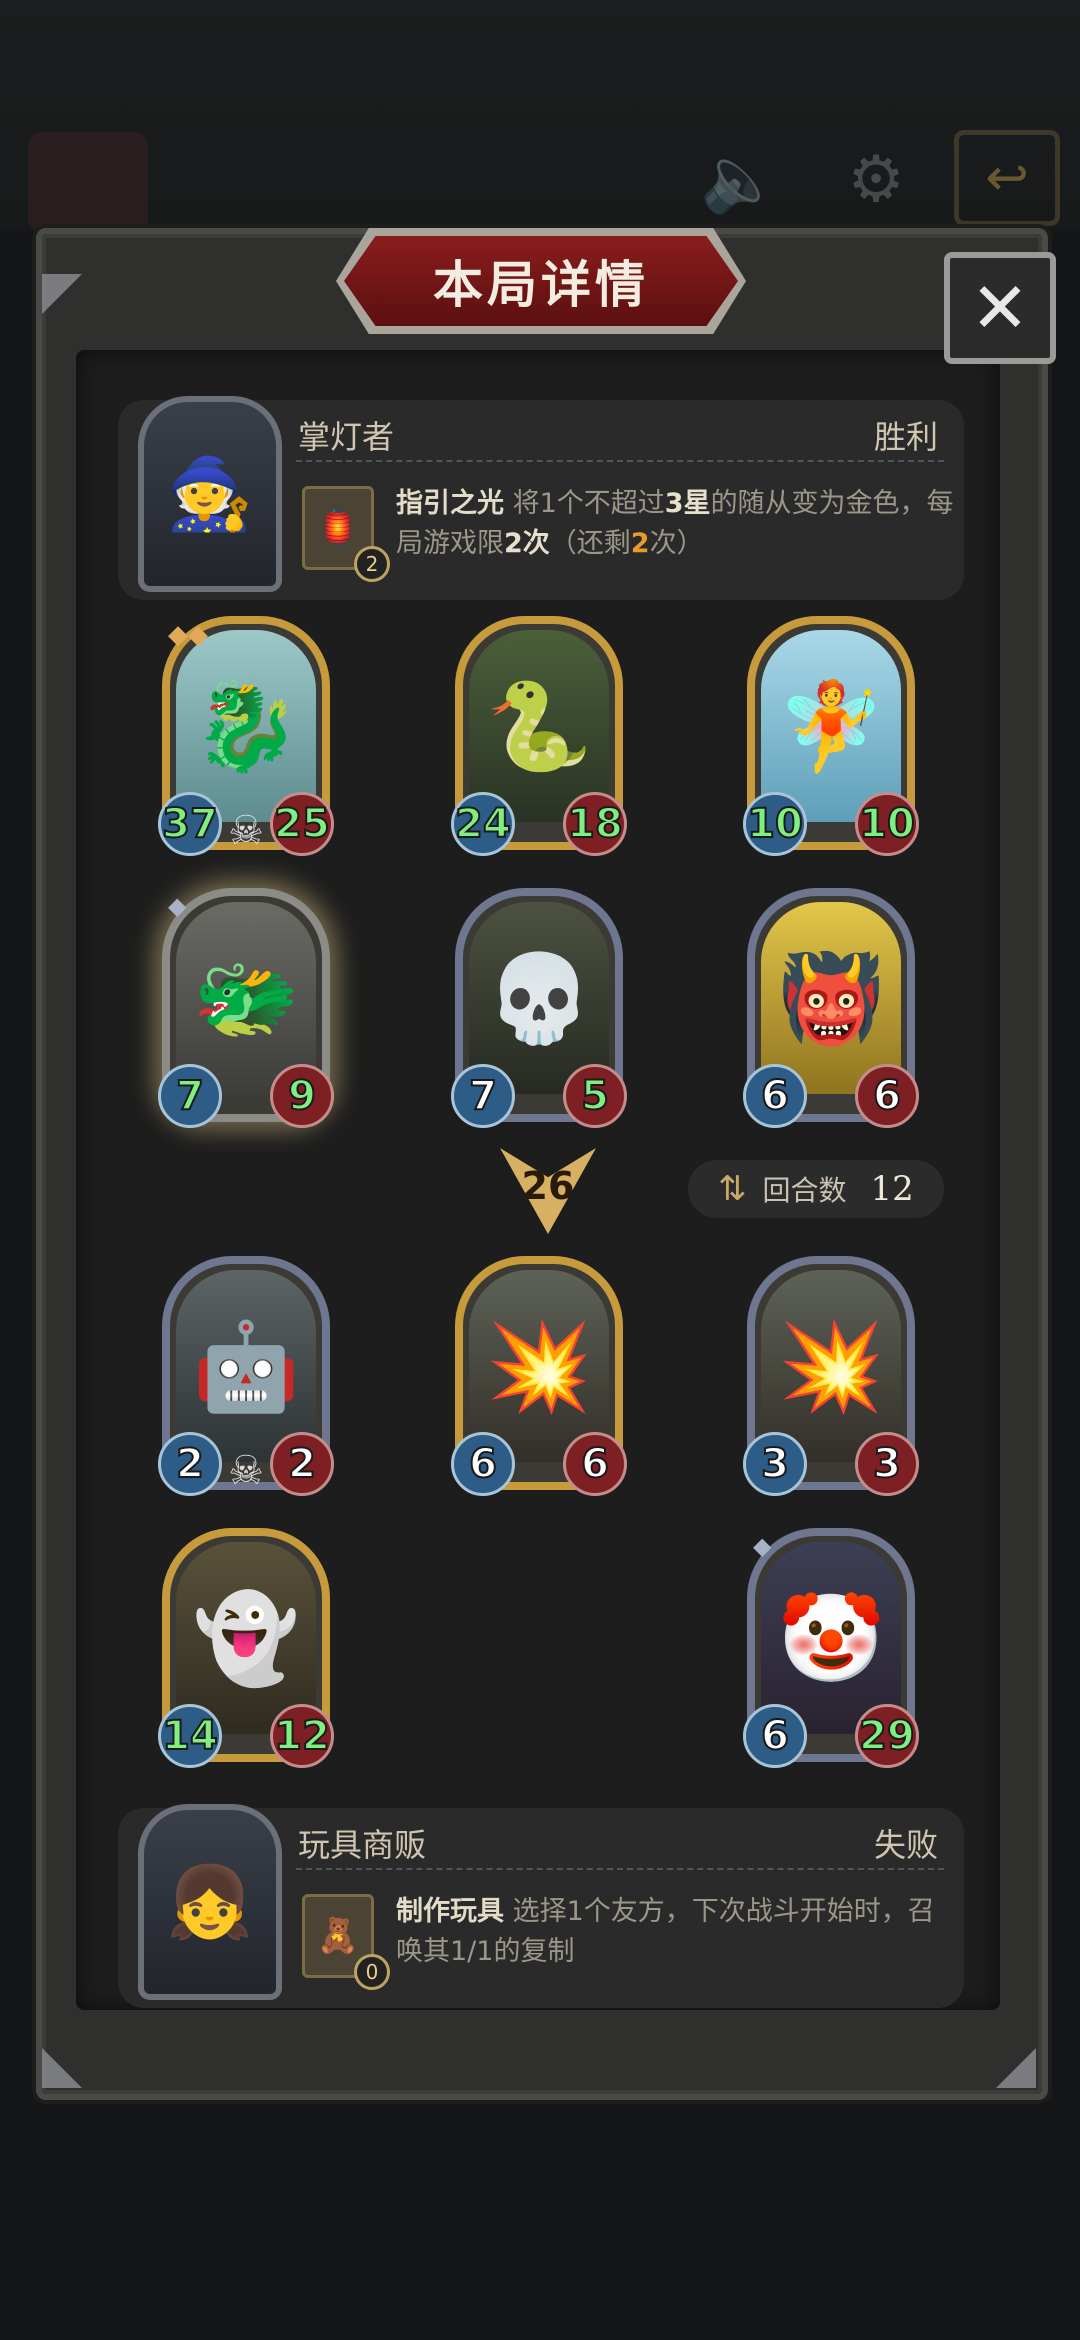 The height and width of the screenshot is (2340, 1080). I want to click on attack-stat: 37, so click(190, 824).